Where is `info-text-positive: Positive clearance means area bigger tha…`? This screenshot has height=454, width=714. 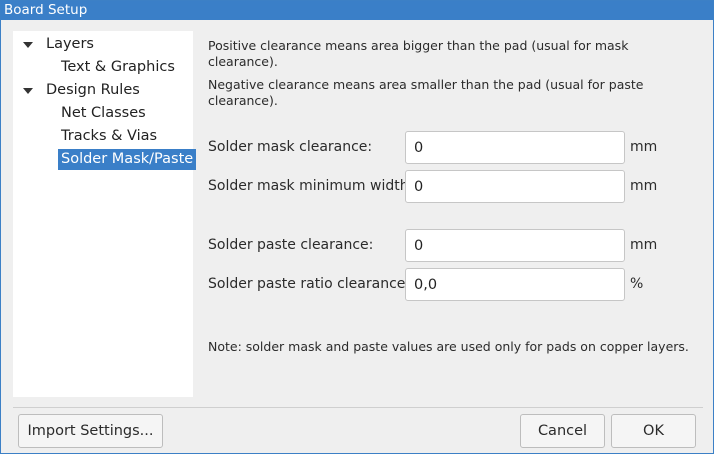 info-text-positive: Positive clearance means area bigger tha… is located at coordinates (418, 54).